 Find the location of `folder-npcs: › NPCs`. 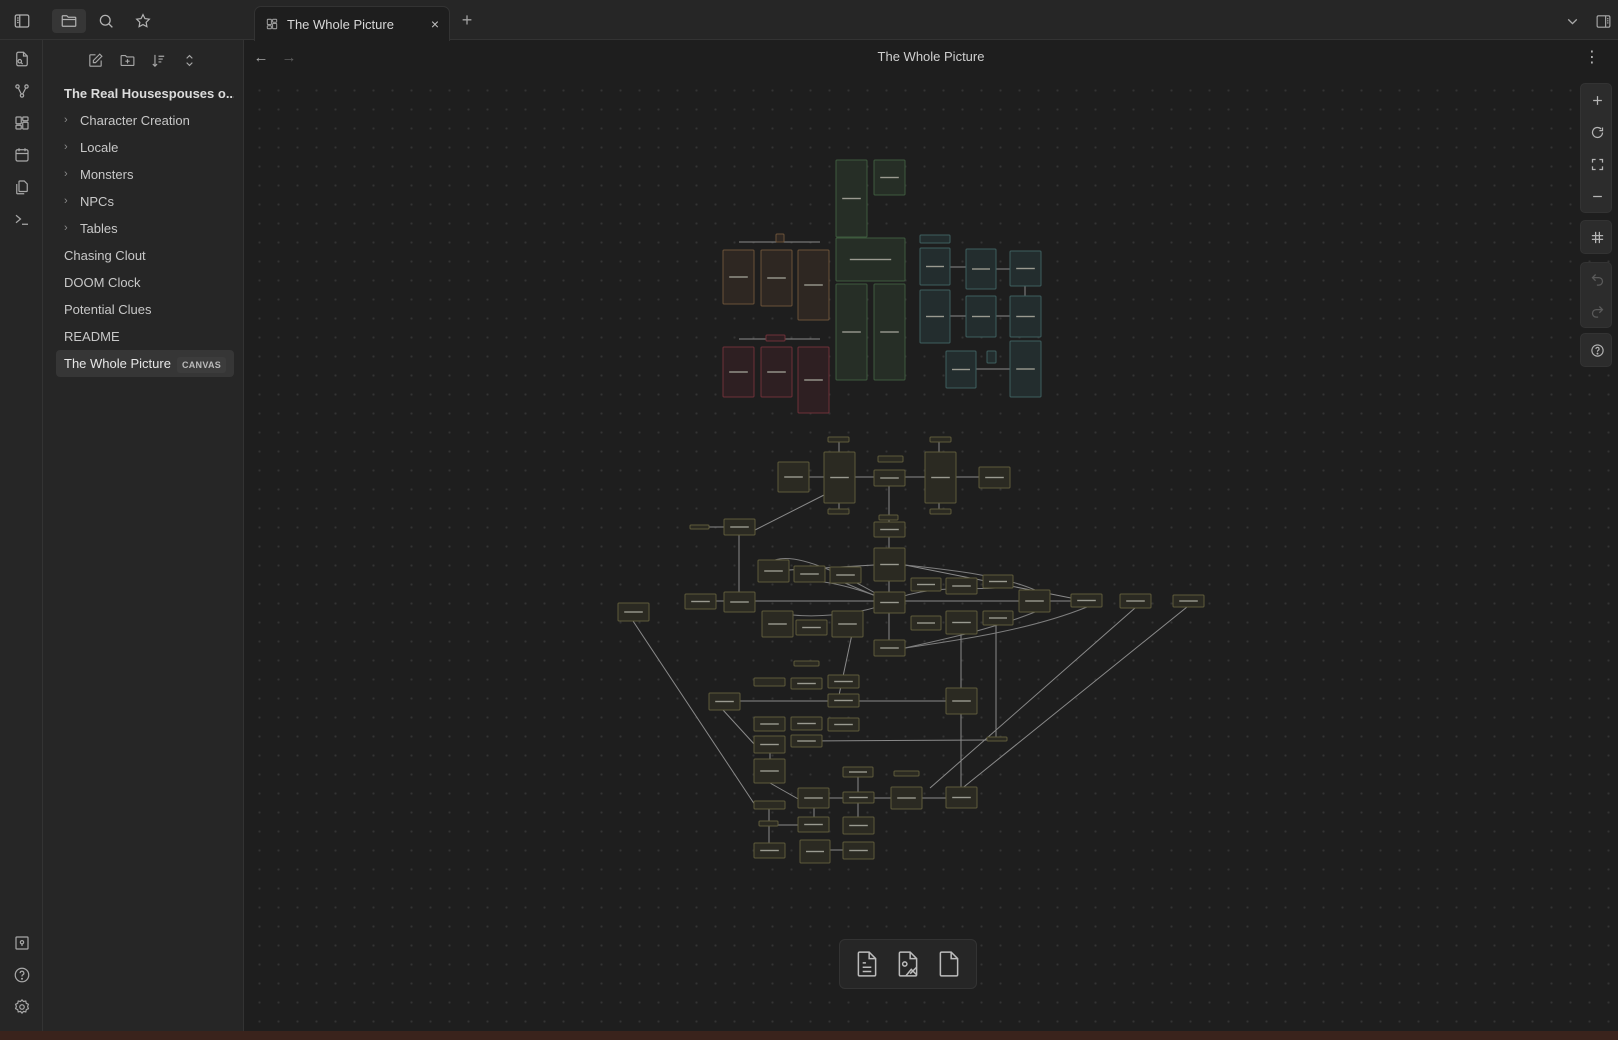

folder-npcs: › NPCs is located at coordinates (145, 201).